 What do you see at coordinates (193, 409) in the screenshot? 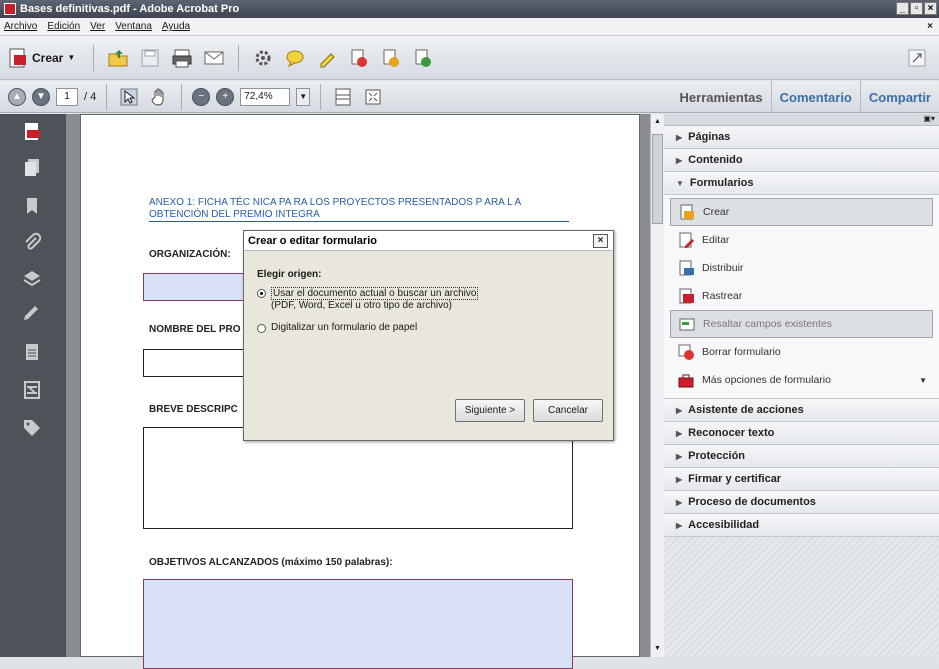
I see `label-breve-descripcion: BREVE DESCRIPC` at bounding box center [193, 409].